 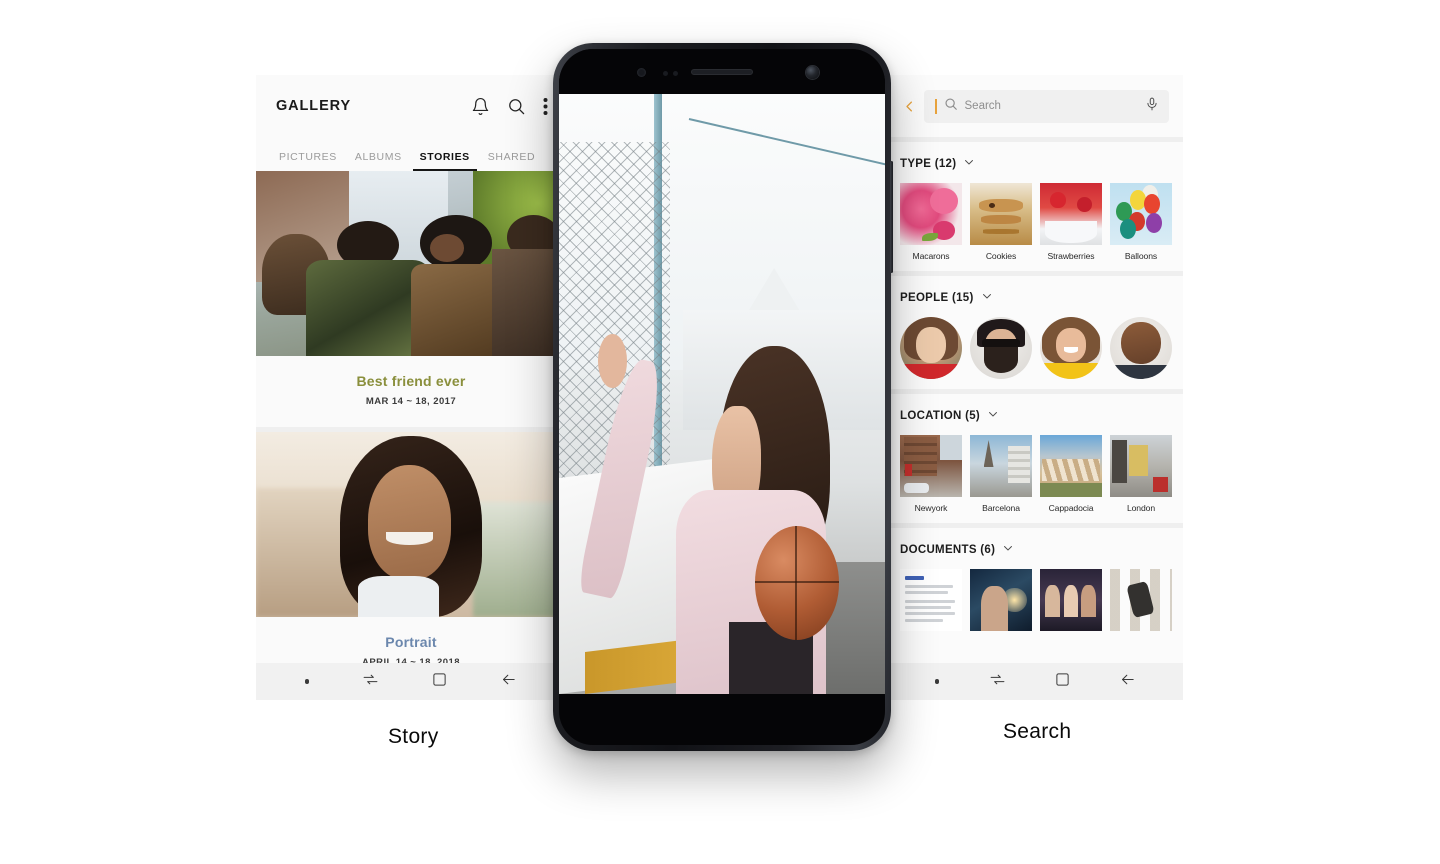 I want to click on header-actions, so click(x=509, y=106).